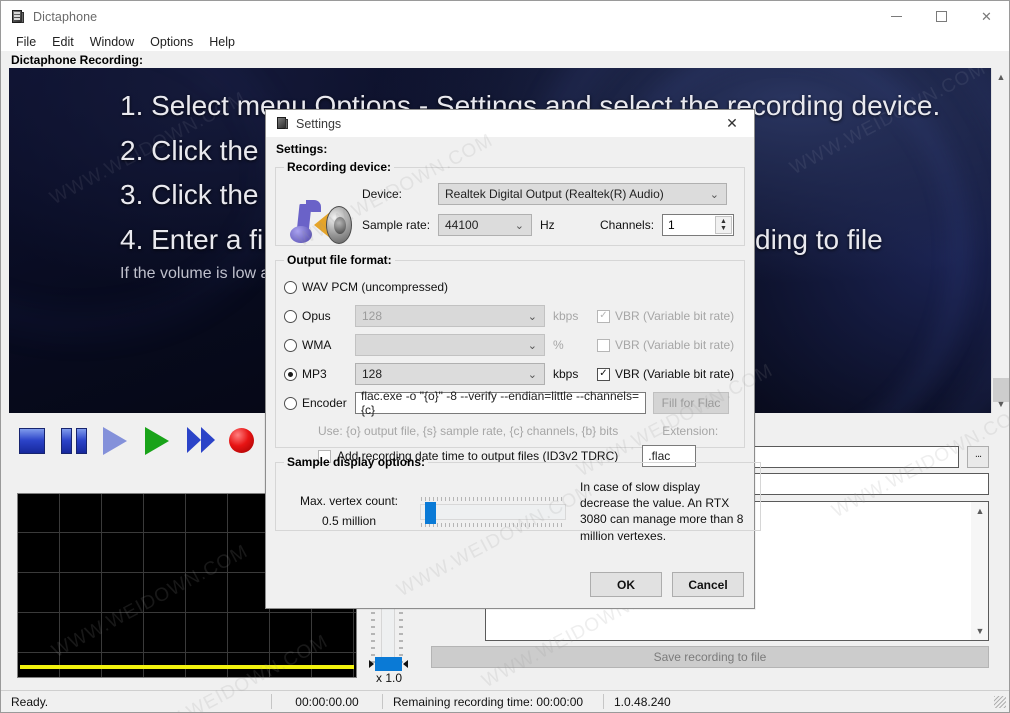 The image size is (1010, 713). I want to click on fill-for-flac-button: Fill for Flac, so click(691, 403).